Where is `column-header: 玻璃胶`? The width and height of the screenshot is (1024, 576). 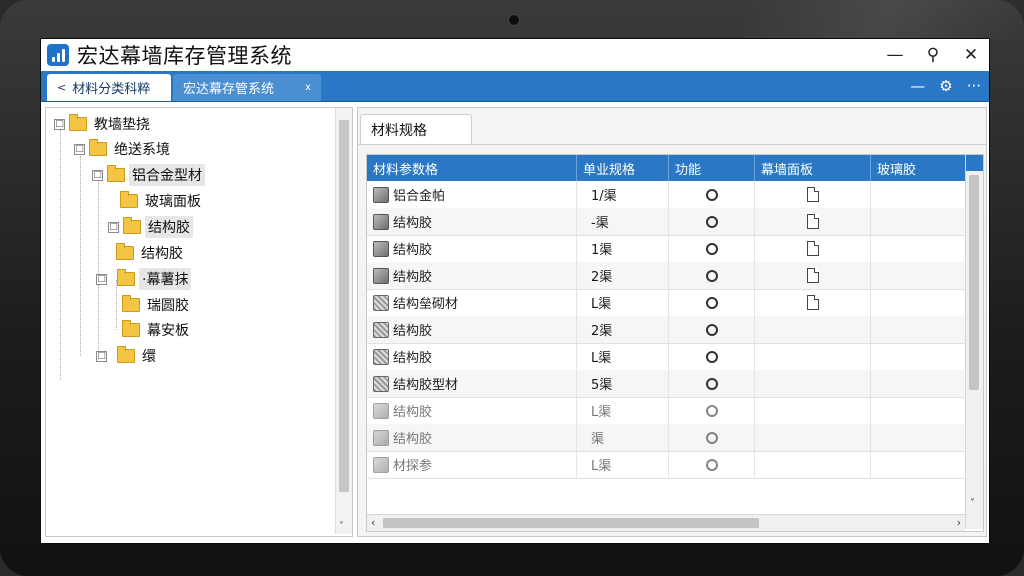
column-header: 玻璃胶 is located at coordinates (918, 168).